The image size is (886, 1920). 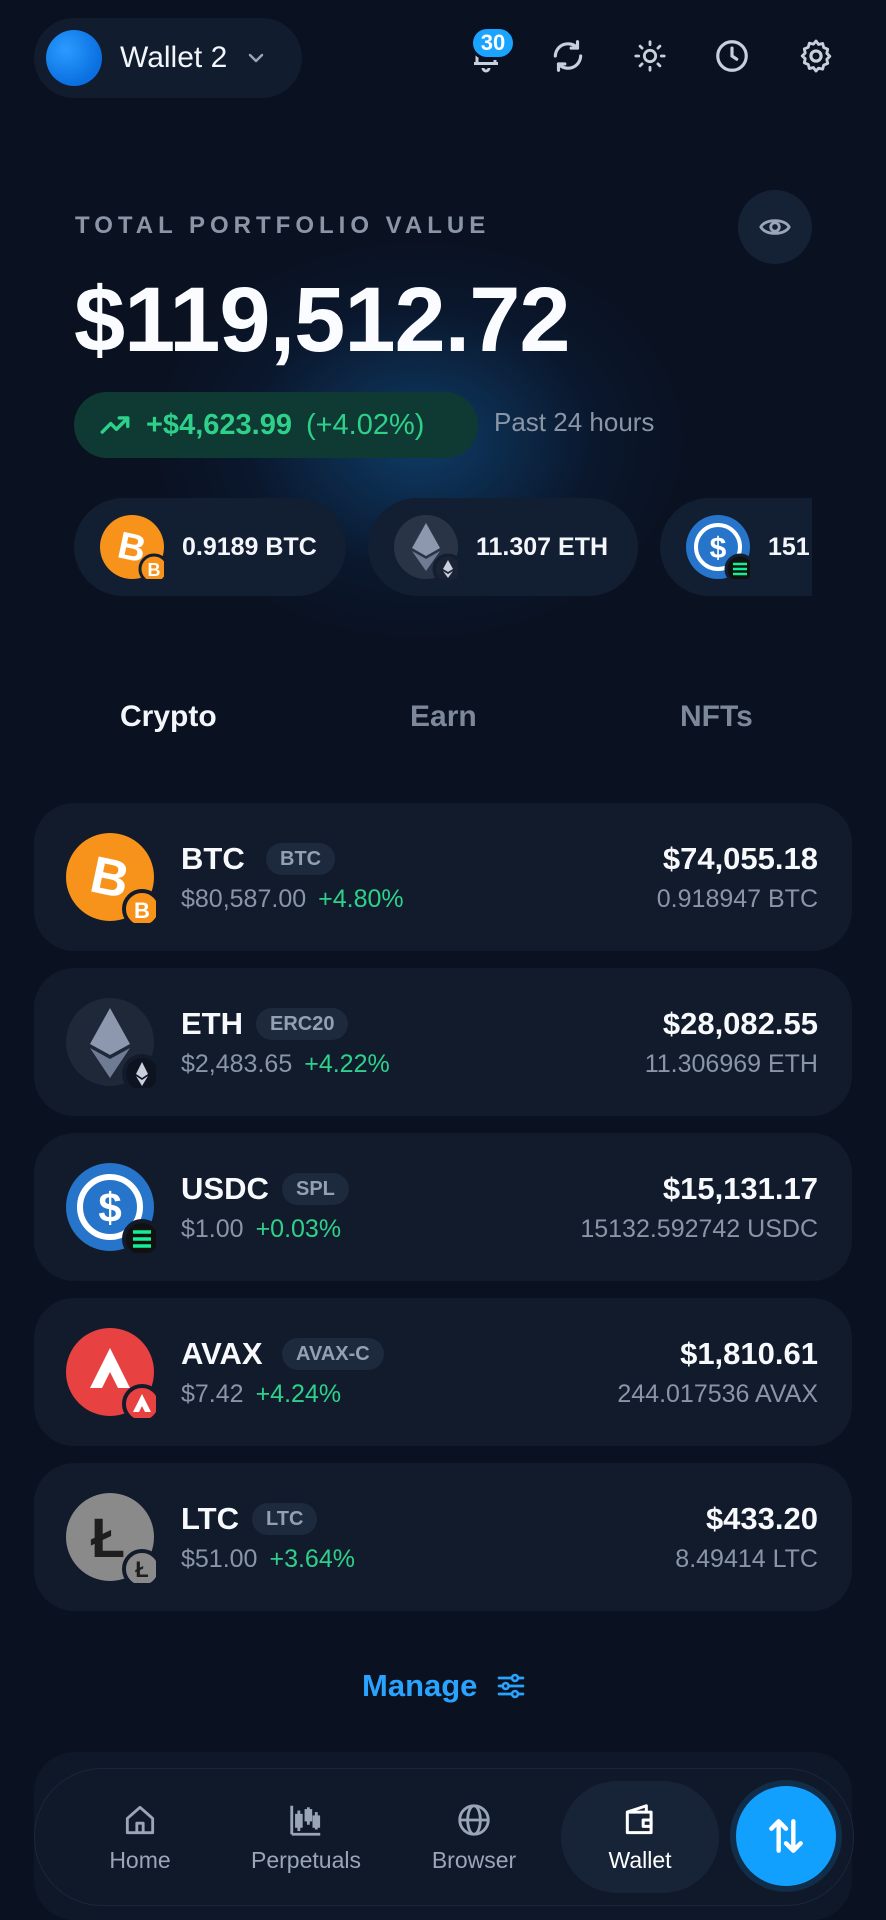 I want to click on asset-value: $74,055.18, so click(x=740, y=858).